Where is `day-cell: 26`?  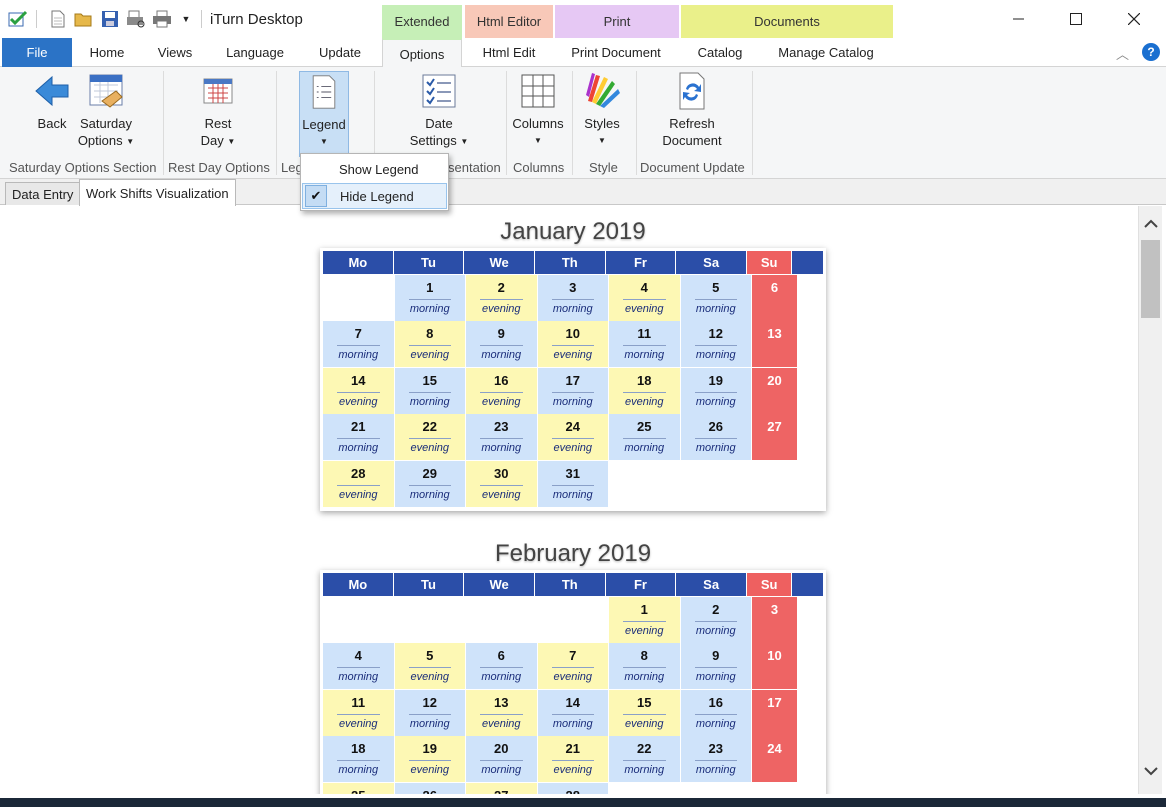
day-cell: 26 is located at coordinates (429, 788).